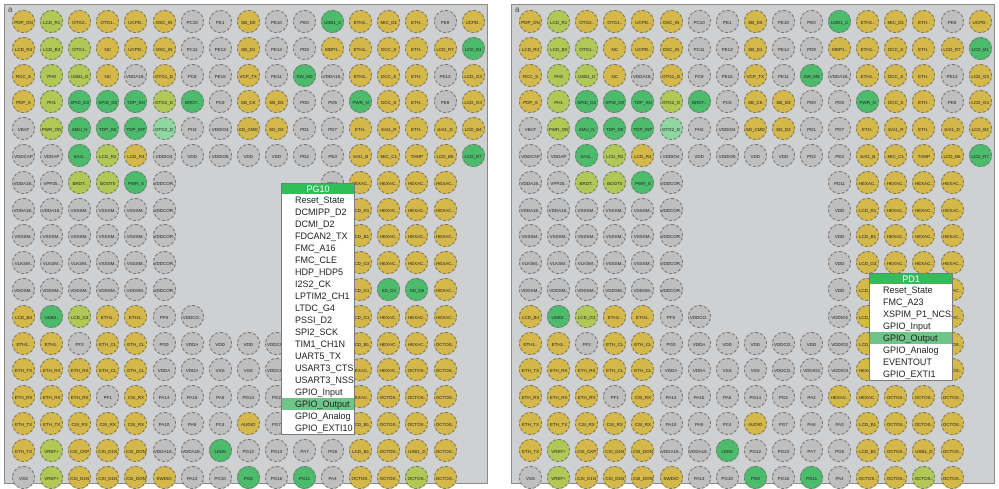 The width and height of the screenshot is (999, 489). What do you see at coordinates (318, 296) in the screenshot?
I see `menu-item: LPTIM2_CH1` at bounding box center [318, 296].